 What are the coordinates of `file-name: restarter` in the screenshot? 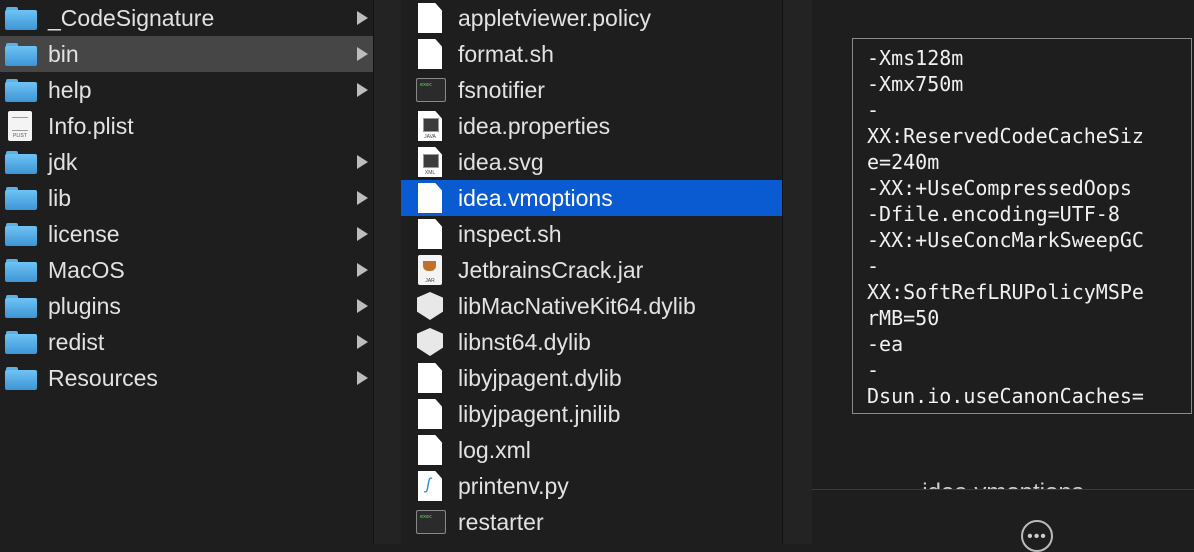 It's located at (501, 521).